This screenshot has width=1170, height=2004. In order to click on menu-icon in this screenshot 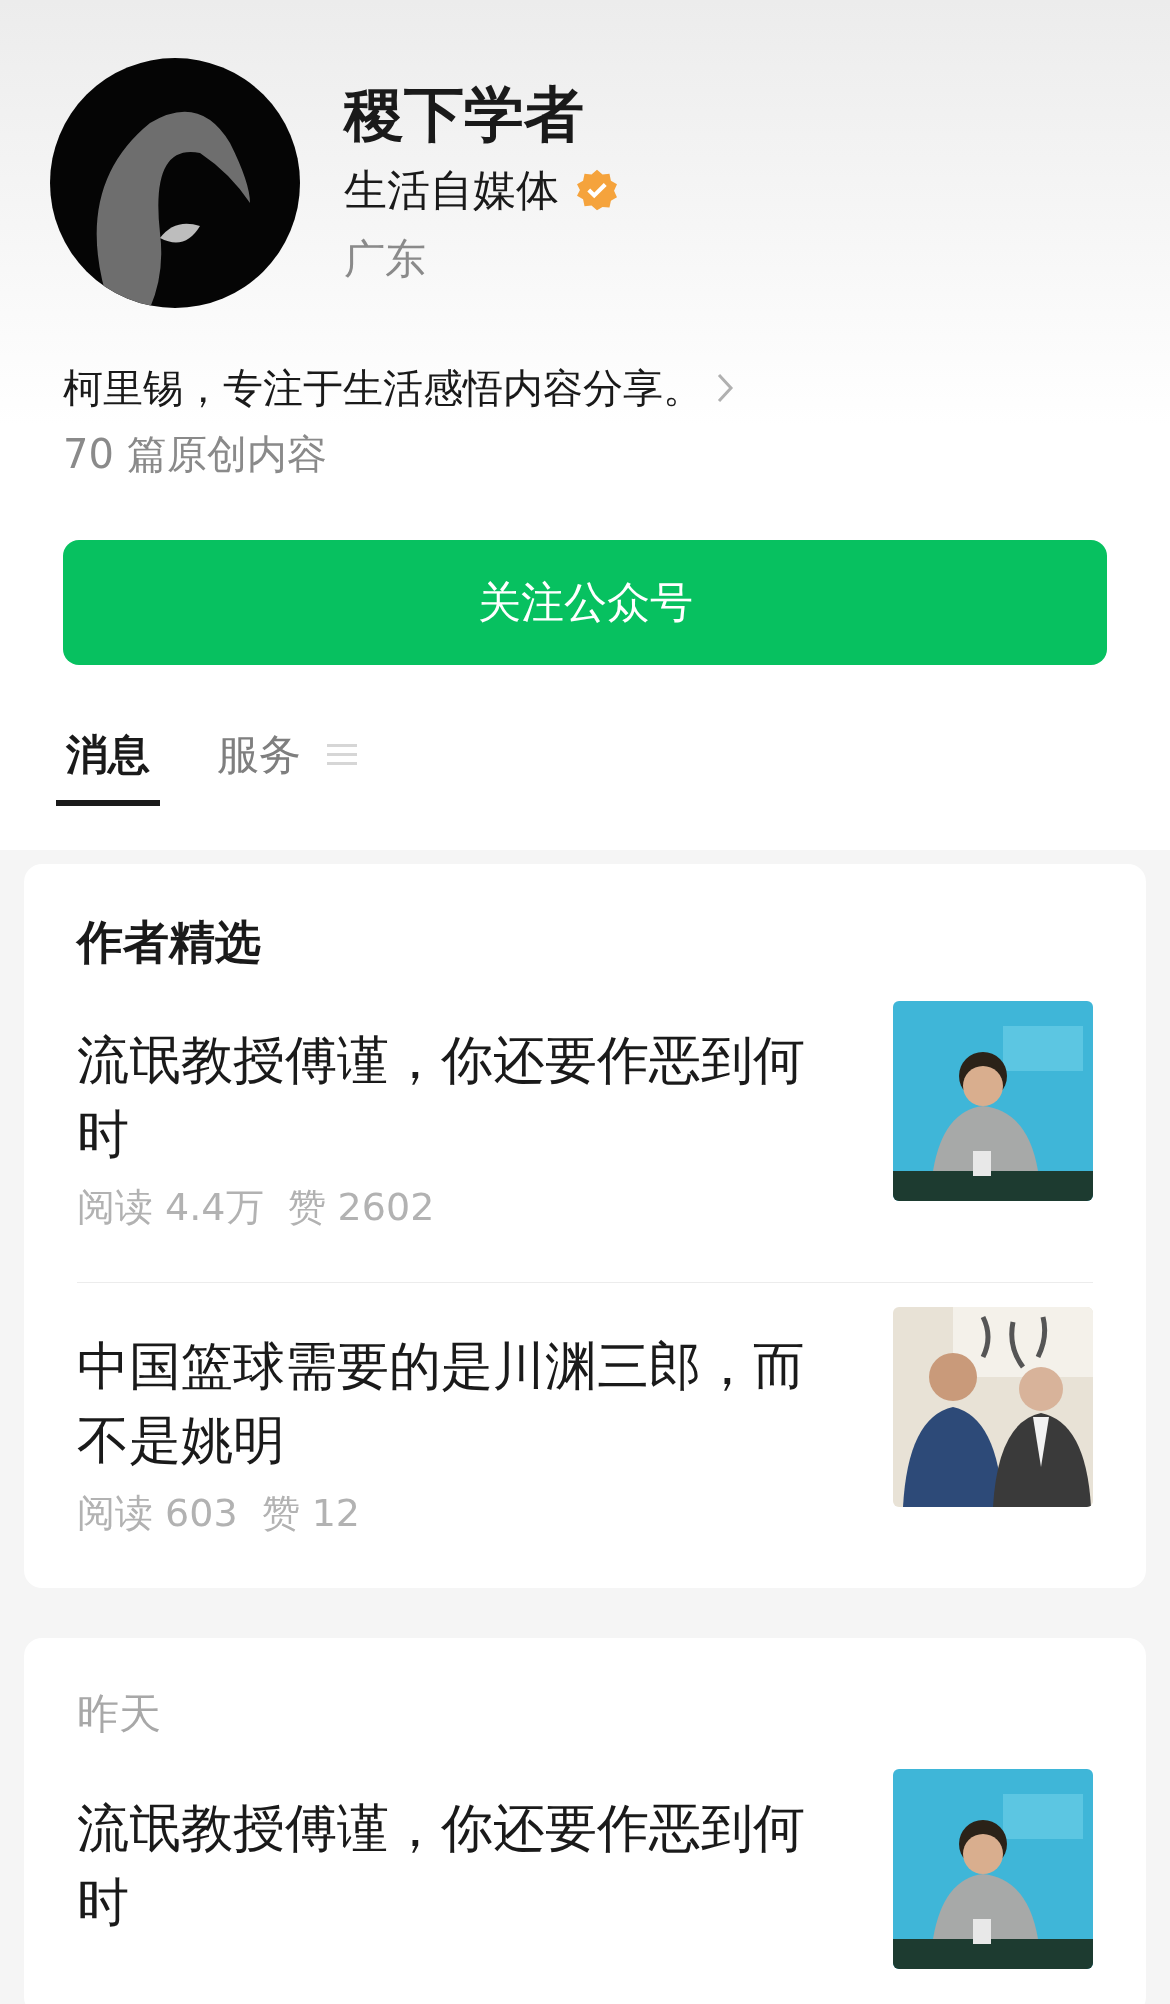, I will do `click(342, 754)`.